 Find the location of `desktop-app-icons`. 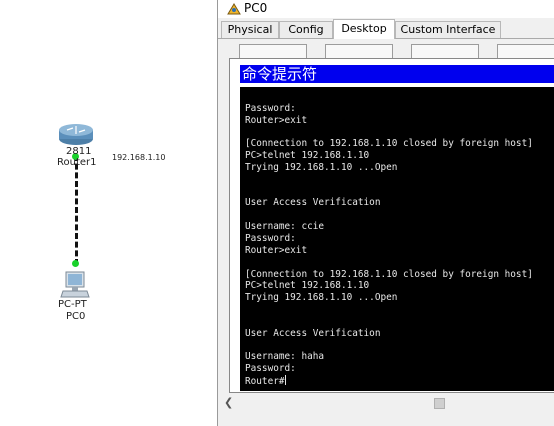

desktop-app-icons is located at coordinates (391, 51).